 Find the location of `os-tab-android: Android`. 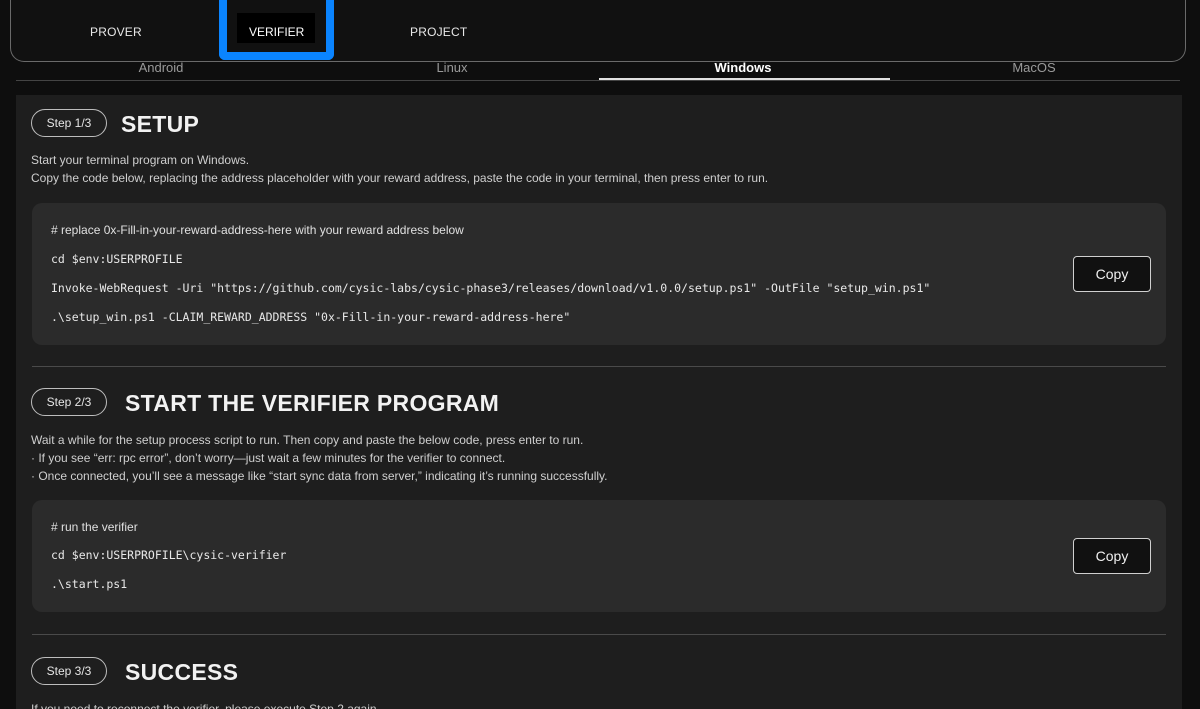

os-tab-android: Android is located at coordinates (161, 67).